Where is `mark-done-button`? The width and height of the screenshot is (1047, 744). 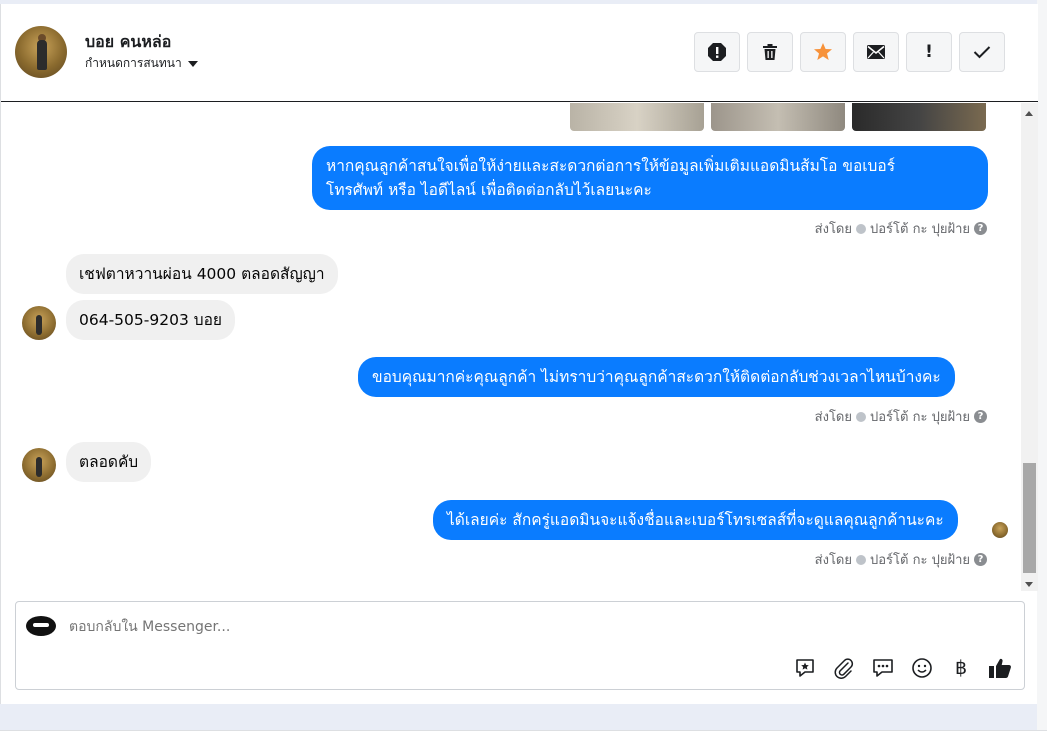 mark-done-button is located at coordinates (982, 52).